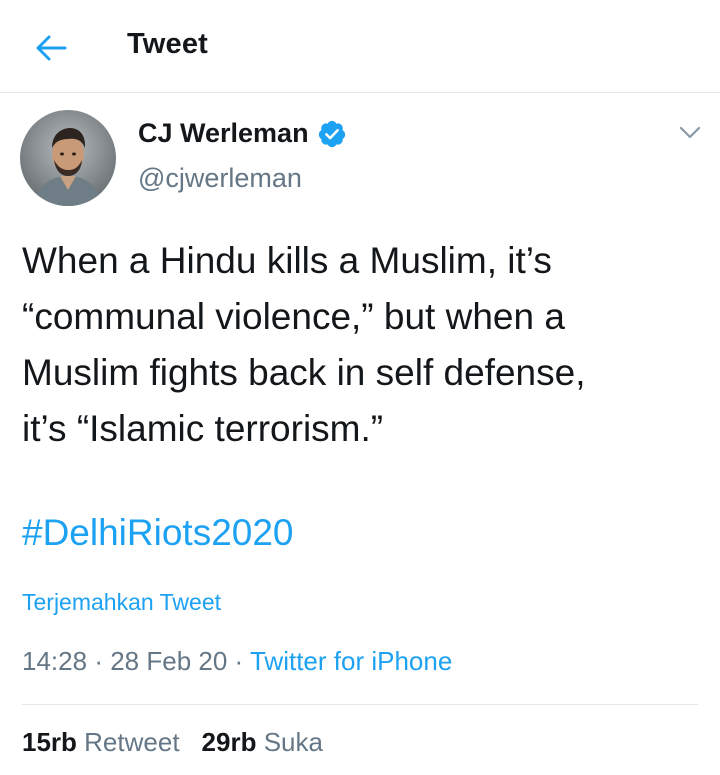 This screenshot has width=720, height=775. I want to click on arrow-left-icon, so click(51, 48).